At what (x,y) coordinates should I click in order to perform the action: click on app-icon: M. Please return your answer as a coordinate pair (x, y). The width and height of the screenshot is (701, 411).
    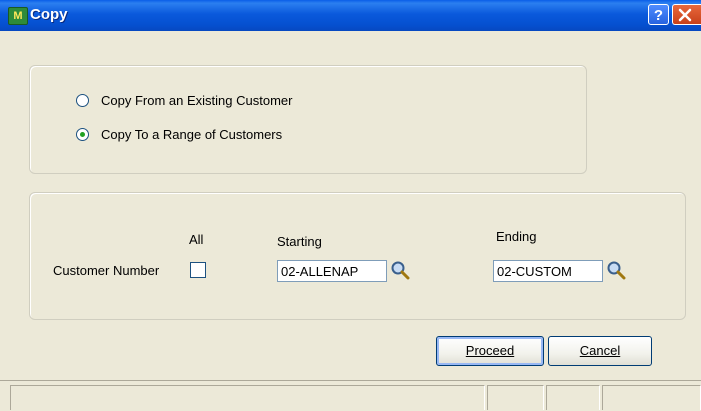
    Looking at the image, I should click on (18, 16).